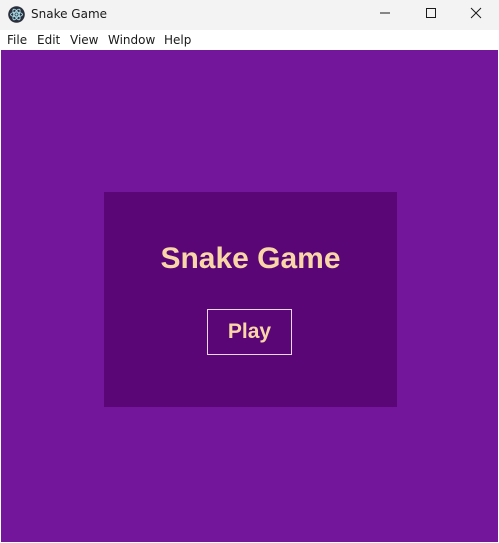  I want to click on electron-app-icon, so click(16, 14).